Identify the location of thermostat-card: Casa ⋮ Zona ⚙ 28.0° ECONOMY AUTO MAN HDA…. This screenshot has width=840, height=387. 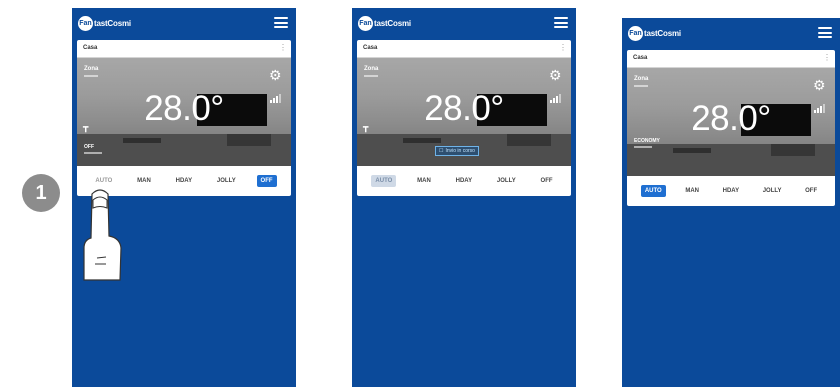
(731, 128).